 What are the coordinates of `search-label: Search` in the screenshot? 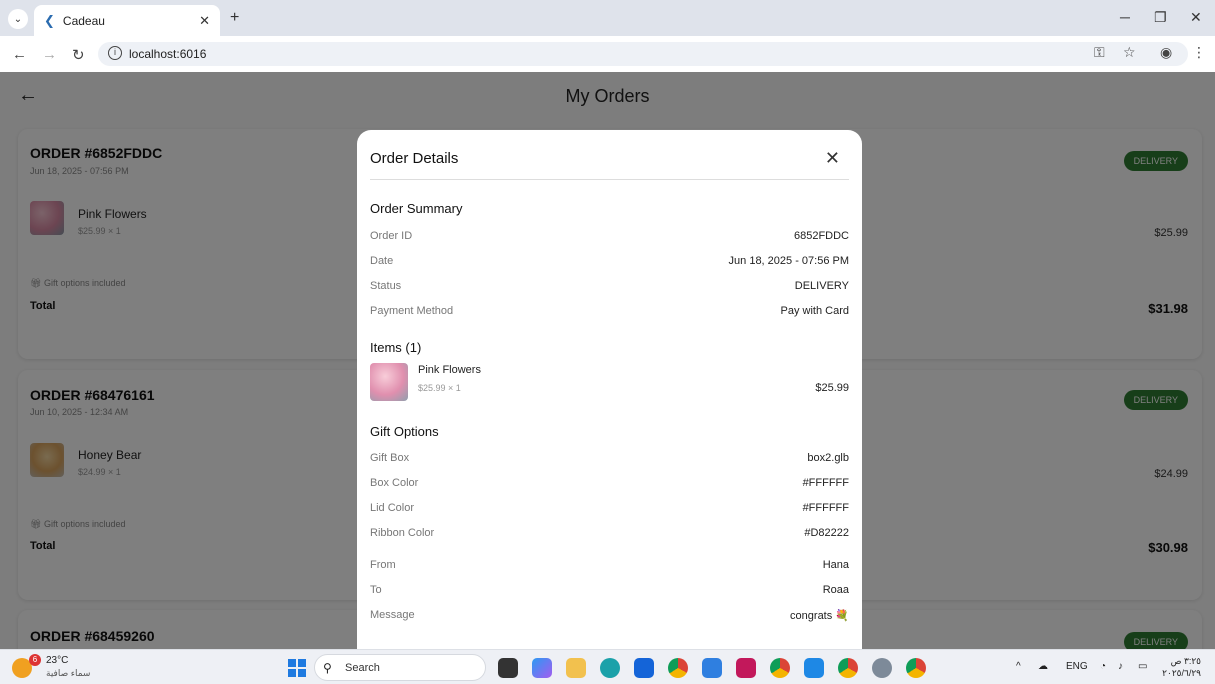 It's located at (362, 668).